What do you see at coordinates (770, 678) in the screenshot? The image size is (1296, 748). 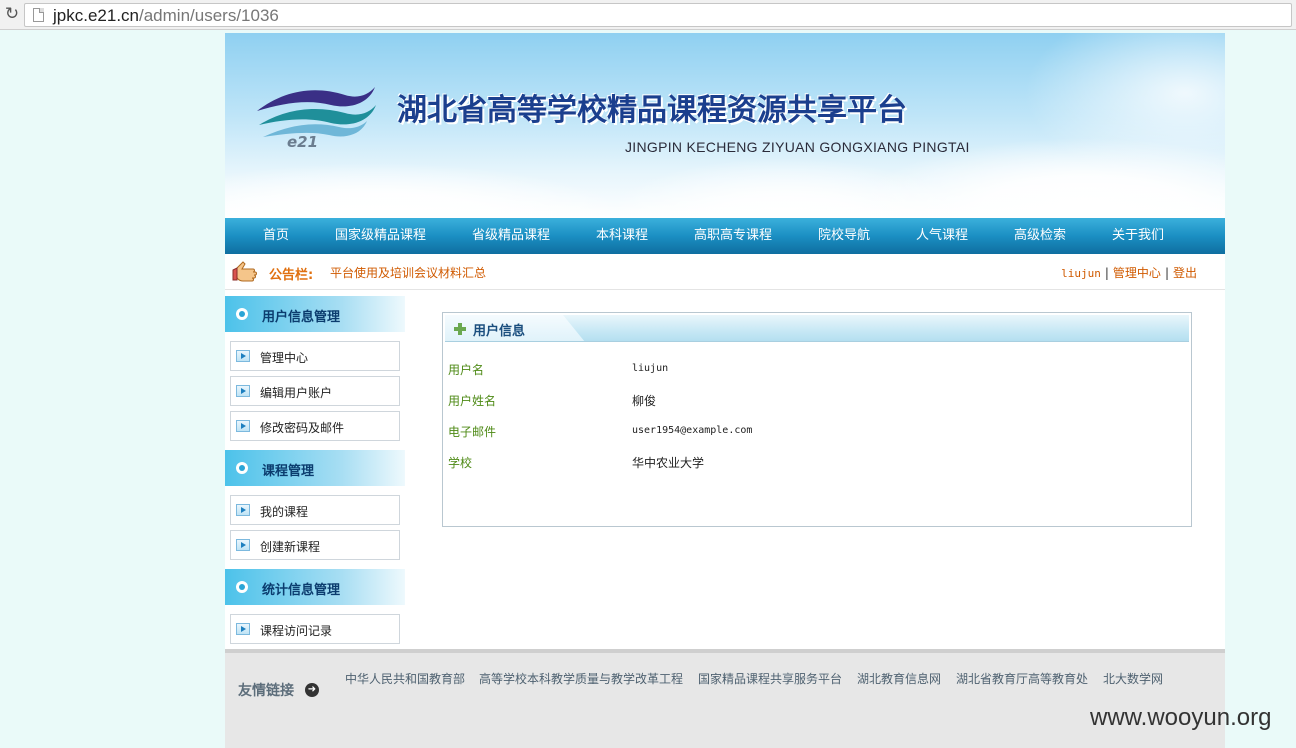 I see `friend-link-national-platform: 国家精品课程共享服务平台` at bounding box center [770, 678].